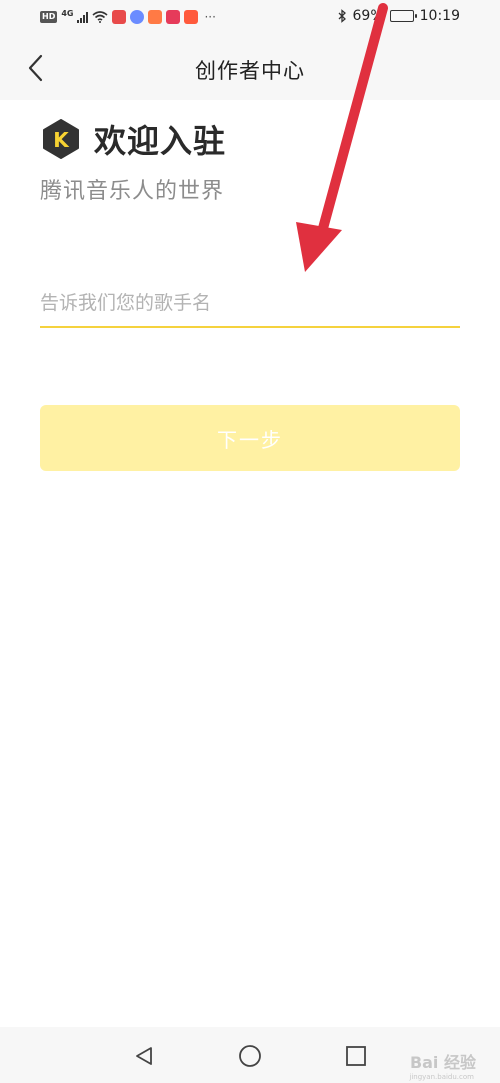 The width and height of the screenshot is (500, 1083). Describe the element at coordinates (83, 17) in the screenshot. I see `signal-icon` at that location.